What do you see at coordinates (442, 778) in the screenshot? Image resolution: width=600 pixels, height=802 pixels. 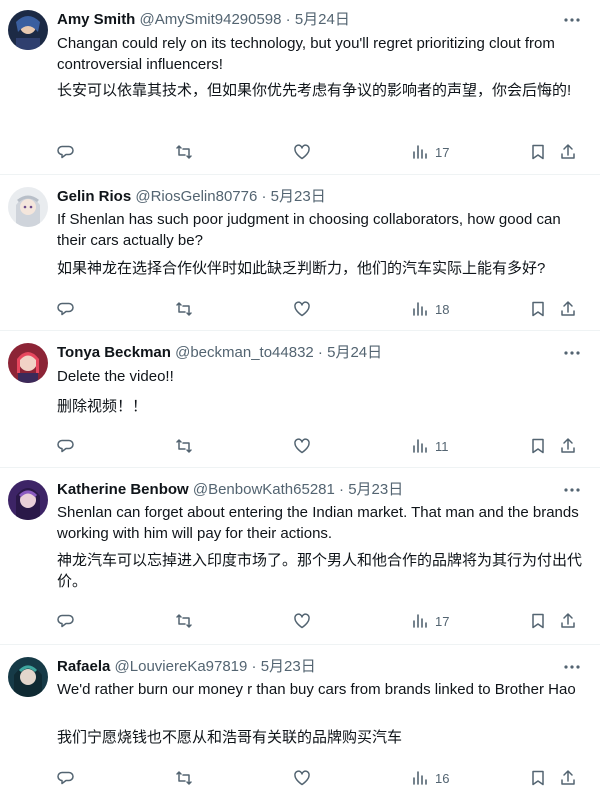 I see `views-count: 16` at bounding box center [442, 778].